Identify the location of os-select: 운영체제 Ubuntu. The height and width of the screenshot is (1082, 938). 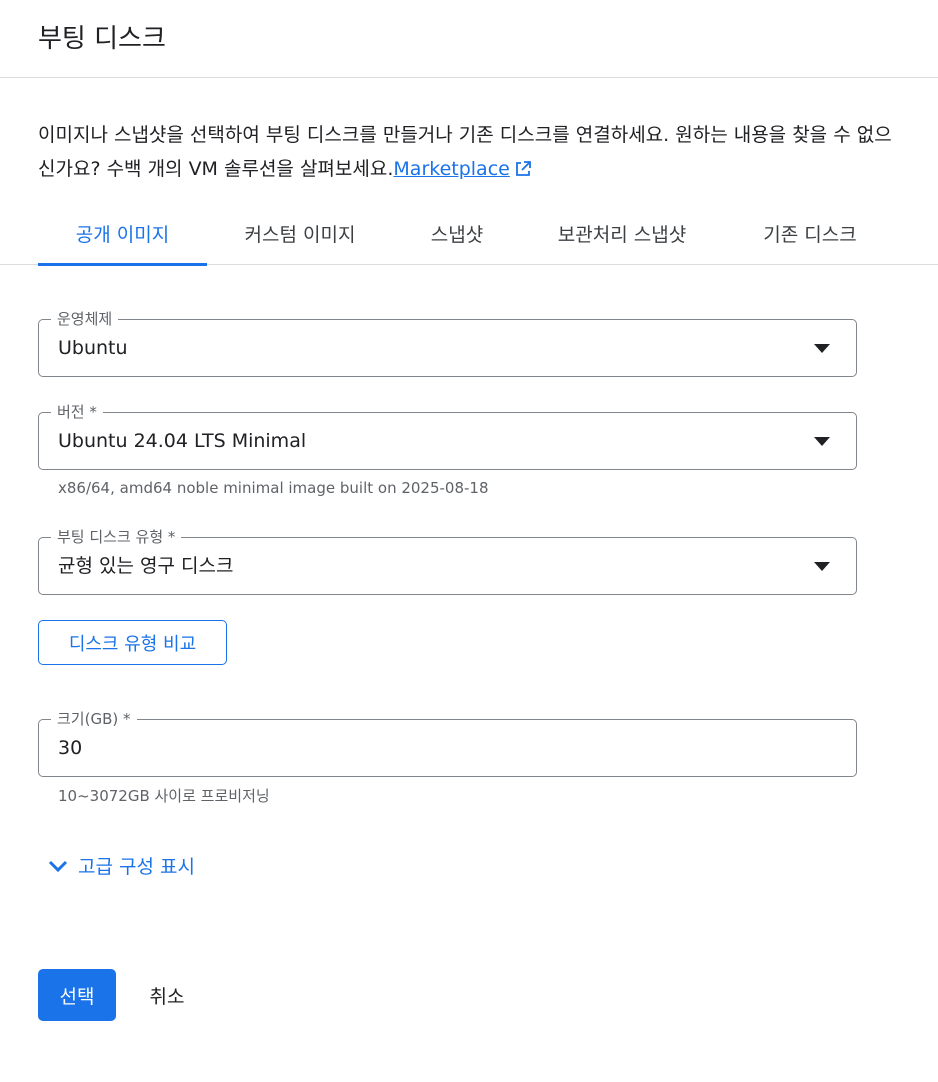
(447, 343).